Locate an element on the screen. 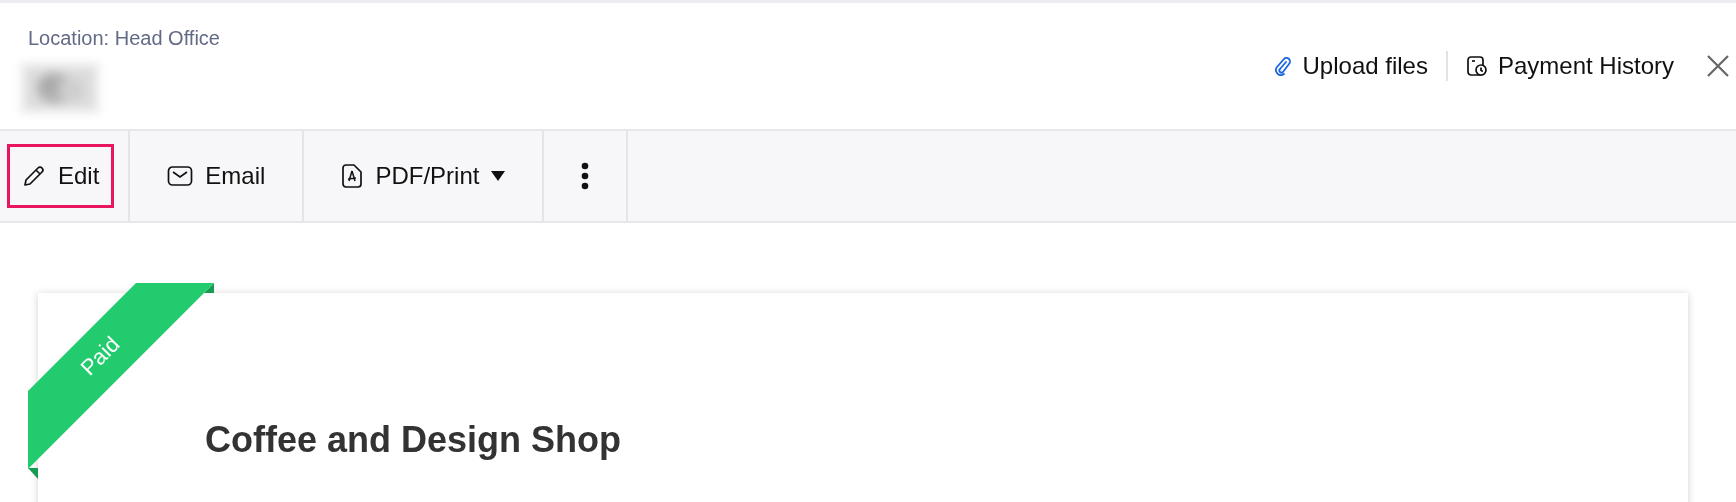 The height and width of the screenshot is (502, 1736). pencil-icon is located at coordinates (34, 176).